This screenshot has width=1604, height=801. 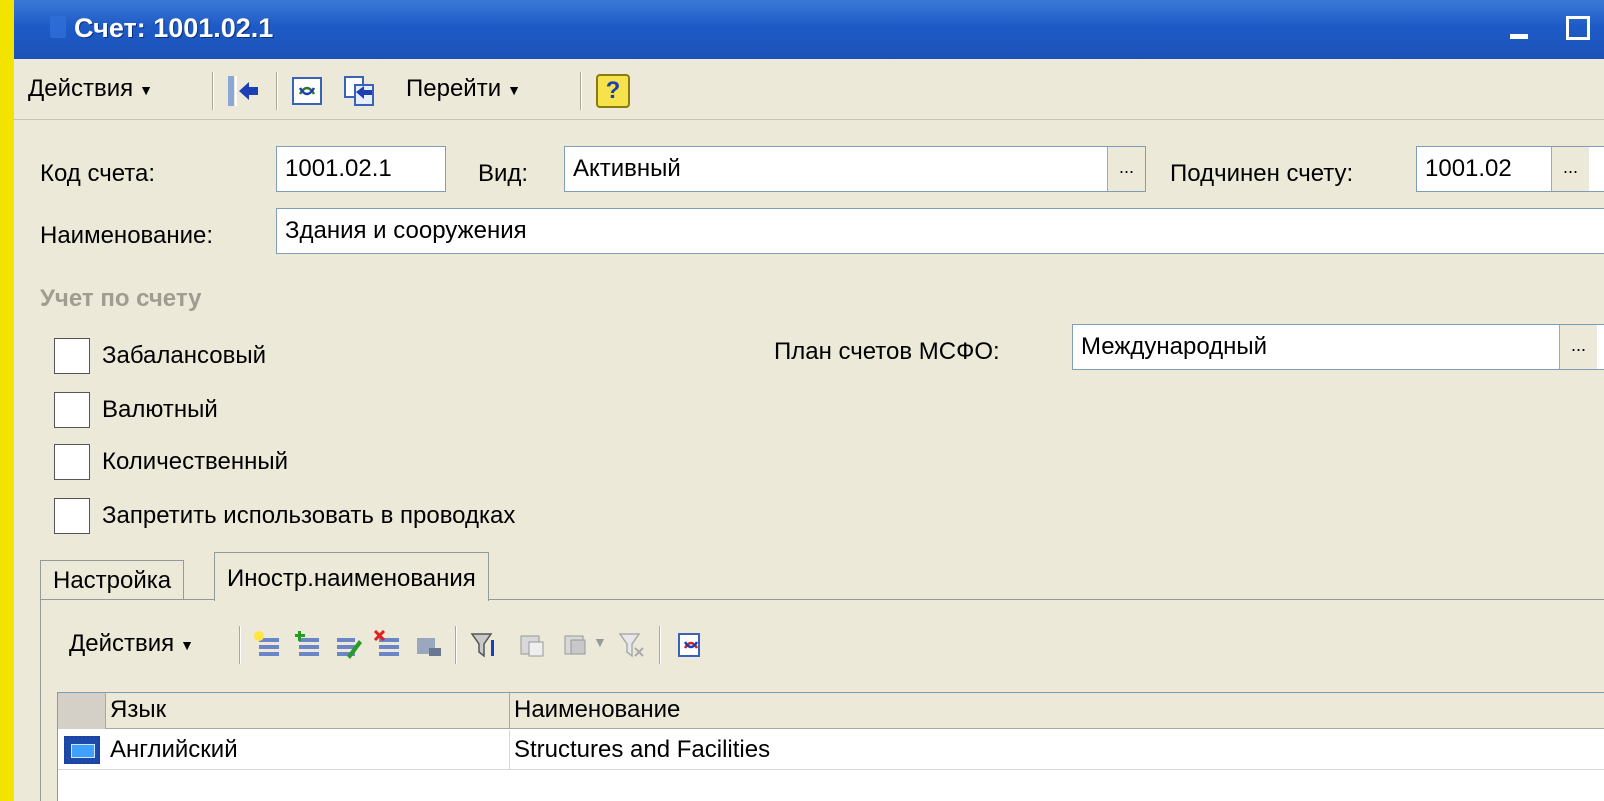 What do you see at coordinates (351, 576) in the screenshot?
I see `tab-foreign-names: Иностр.наименования` at bounding box center [351, 576].